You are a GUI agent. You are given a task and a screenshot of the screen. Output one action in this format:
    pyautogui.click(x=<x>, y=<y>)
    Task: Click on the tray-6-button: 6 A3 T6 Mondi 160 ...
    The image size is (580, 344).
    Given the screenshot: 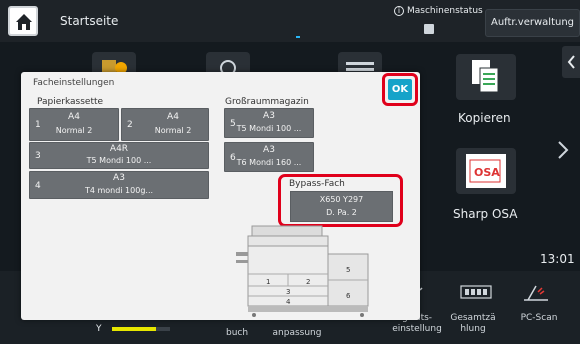 What is the action you would take?
    pyautogui.click(x=269, y=157)
    